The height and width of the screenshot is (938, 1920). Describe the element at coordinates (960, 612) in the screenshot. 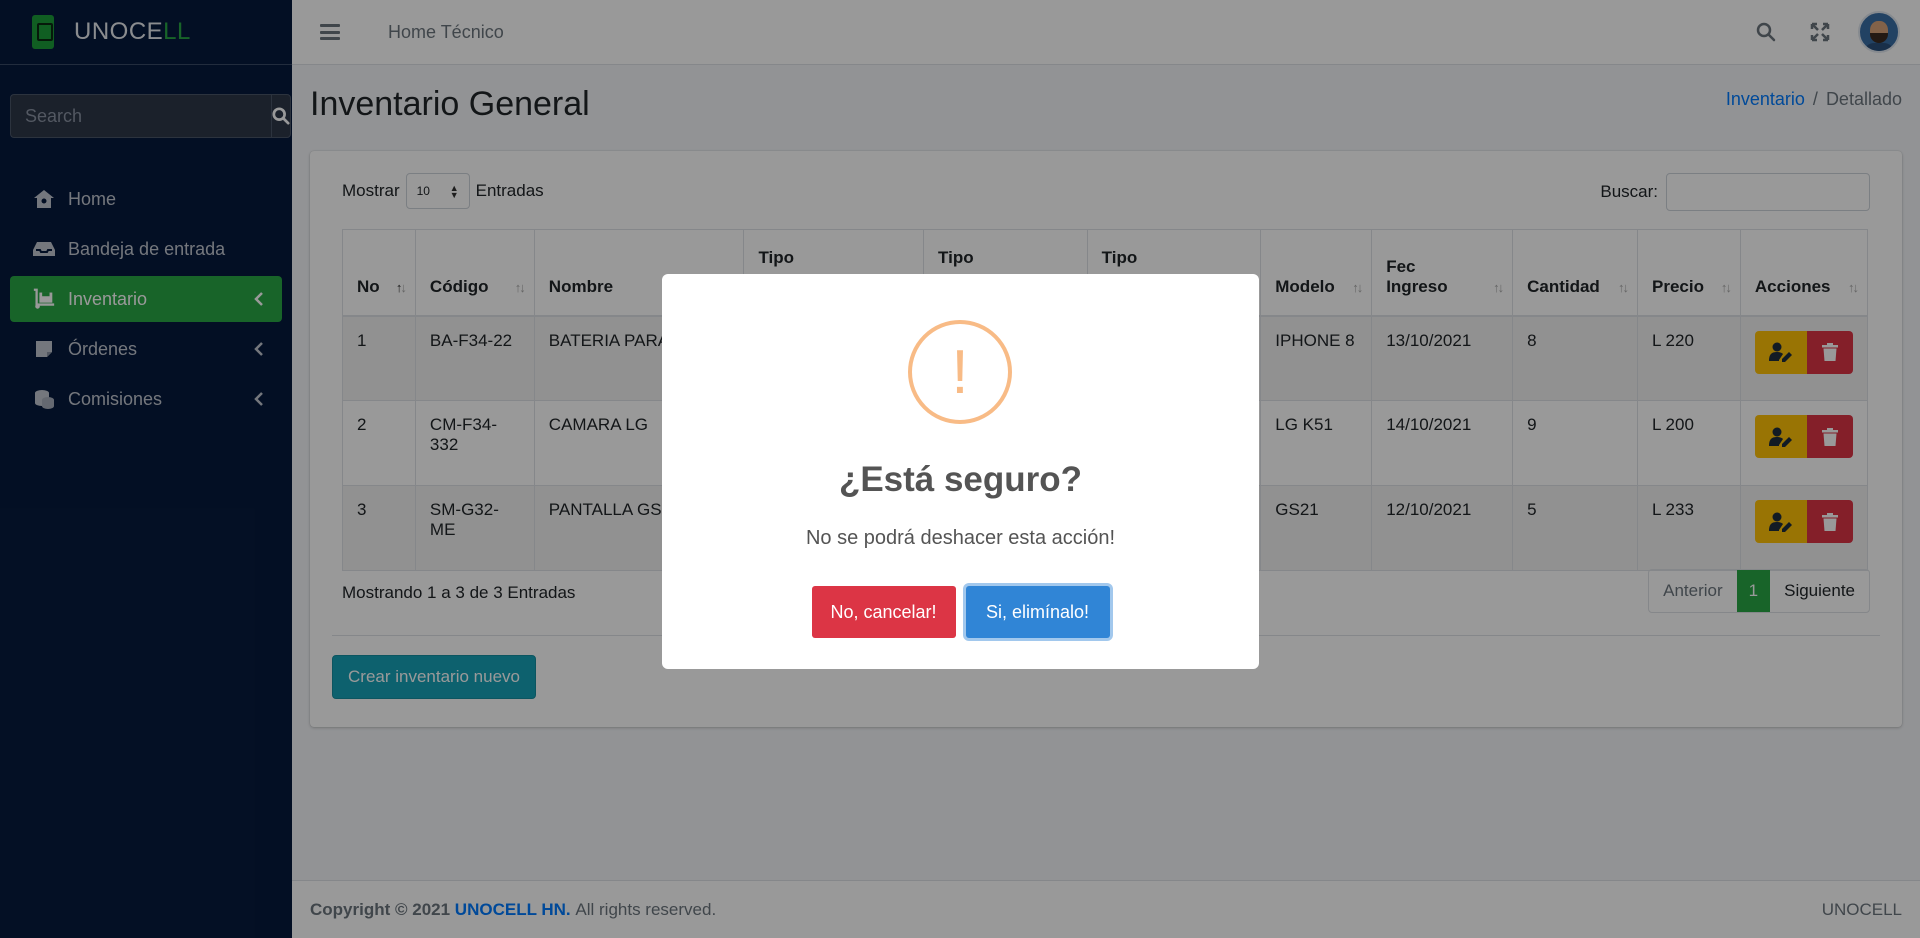

I see `dialog-actions: No, cancelar! Si, elimínalo!` at that location.